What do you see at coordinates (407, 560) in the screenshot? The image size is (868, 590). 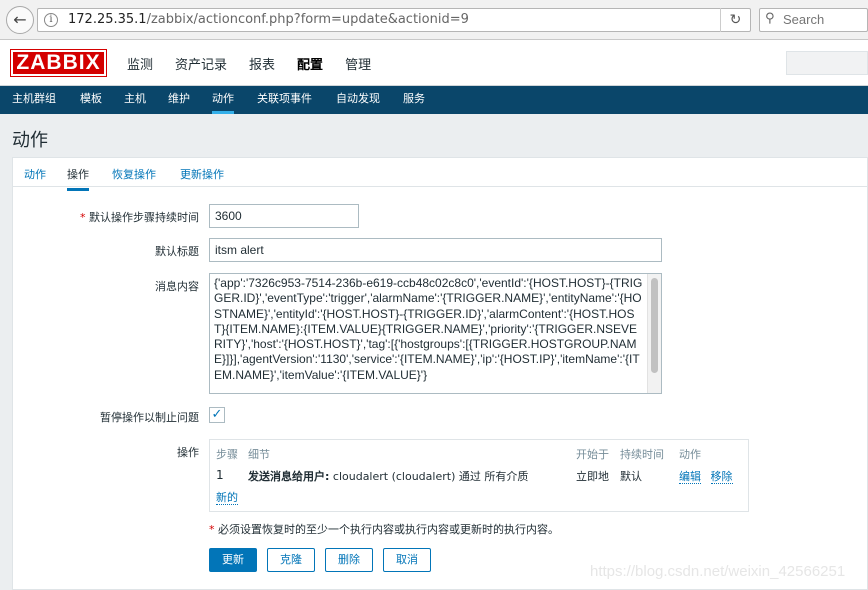 I see `cancel-button: 取消` at bounding box center [407, 560].